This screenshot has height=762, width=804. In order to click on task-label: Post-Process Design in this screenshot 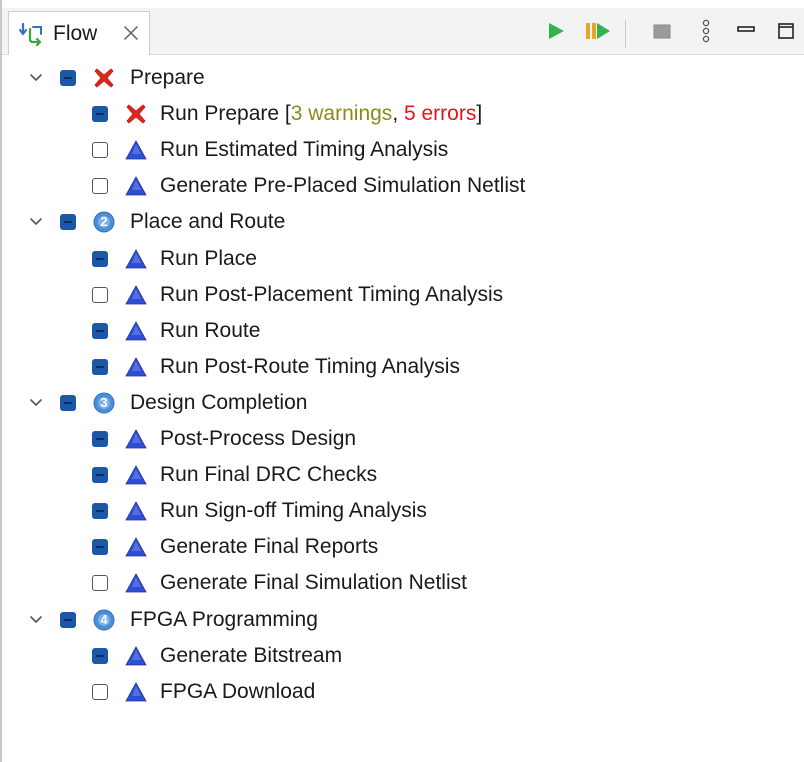, I will do `click(258, 439)`.